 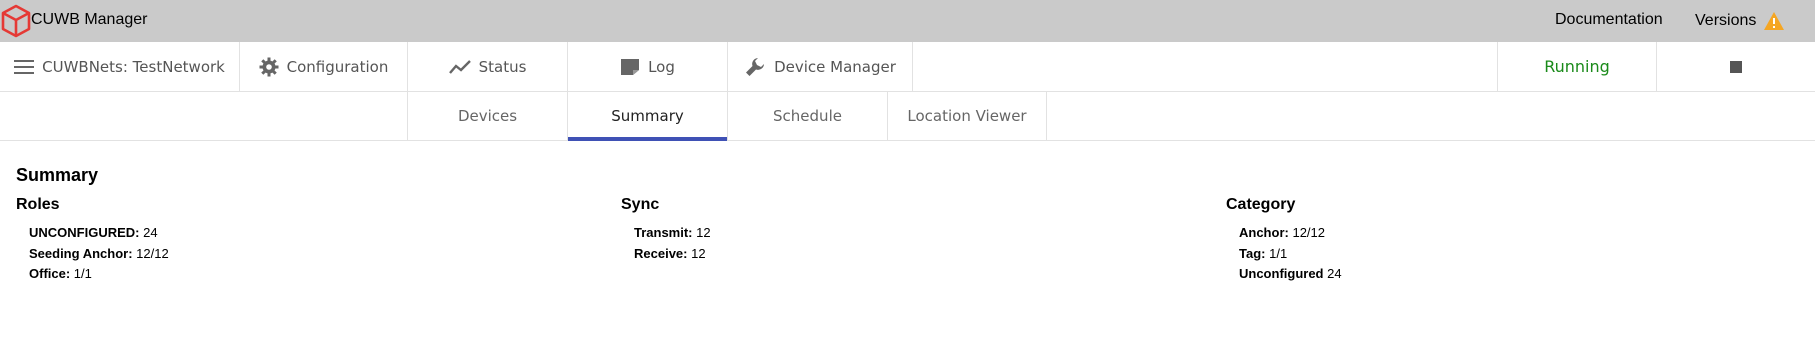 I want to click on nav-device-manager: Device Manager, so click(x=820, y=66).